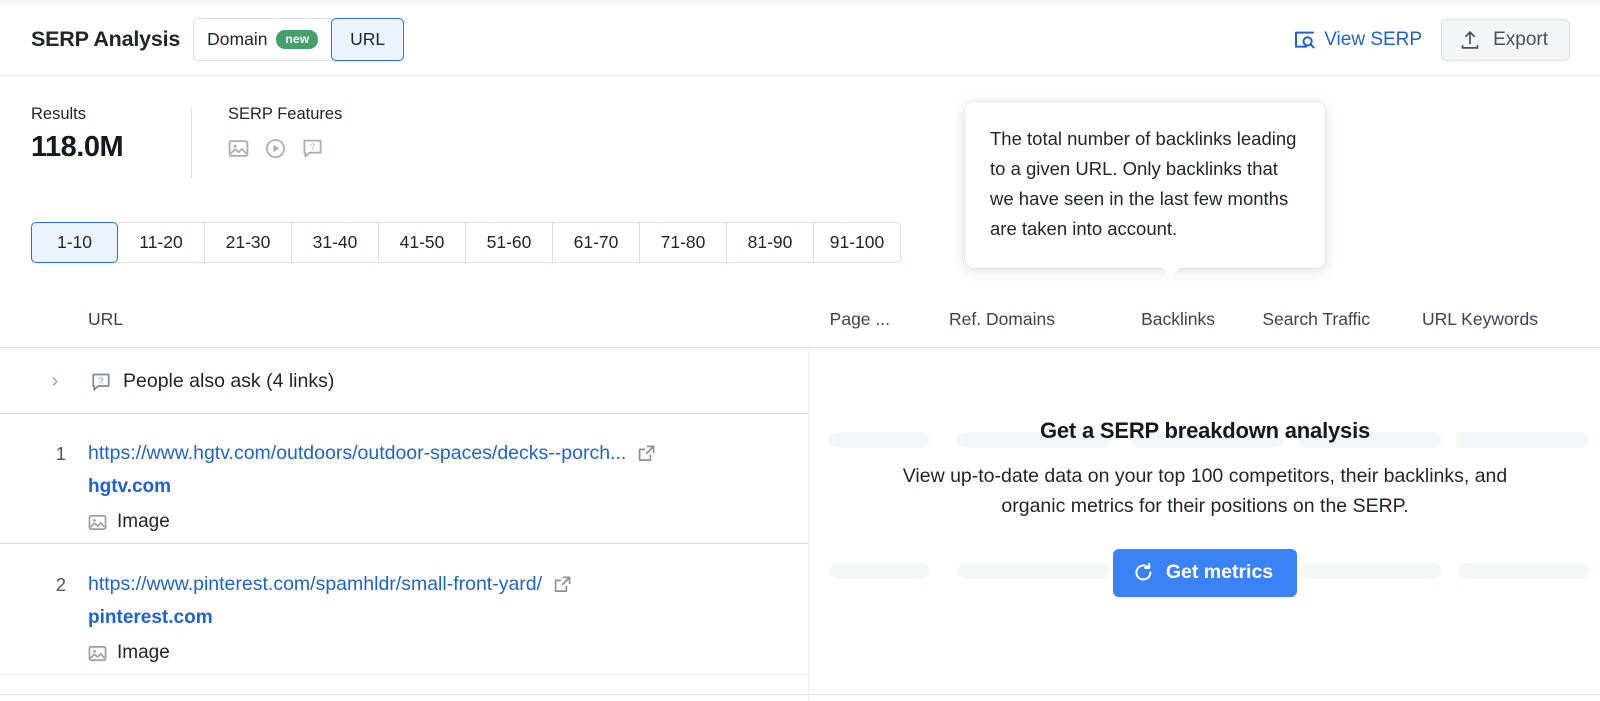  What do you see at coordinates (150, 618) in the screenshot?
I see `result-domain-link: pinterest.com` at bounding box center [150, 618].